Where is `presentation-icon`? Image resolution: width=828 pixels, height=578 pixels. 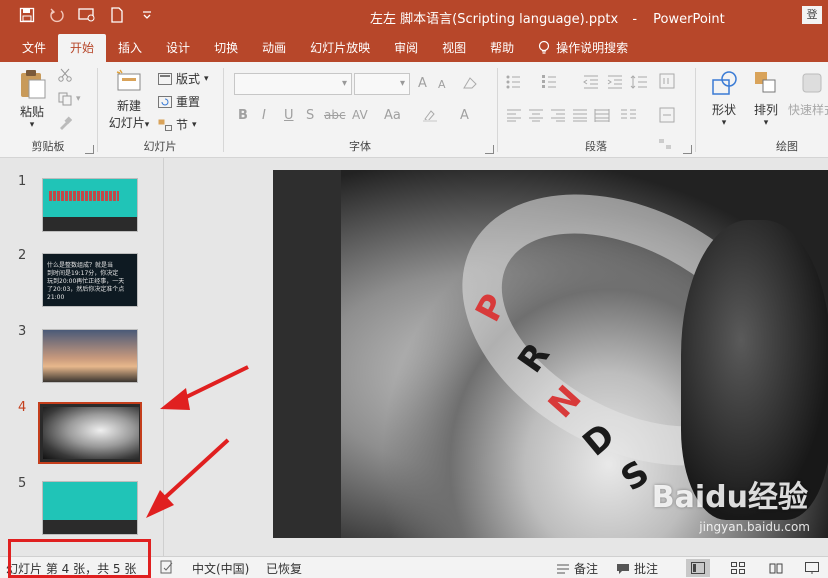
presentation-icon is located at coordinates (87, 15).